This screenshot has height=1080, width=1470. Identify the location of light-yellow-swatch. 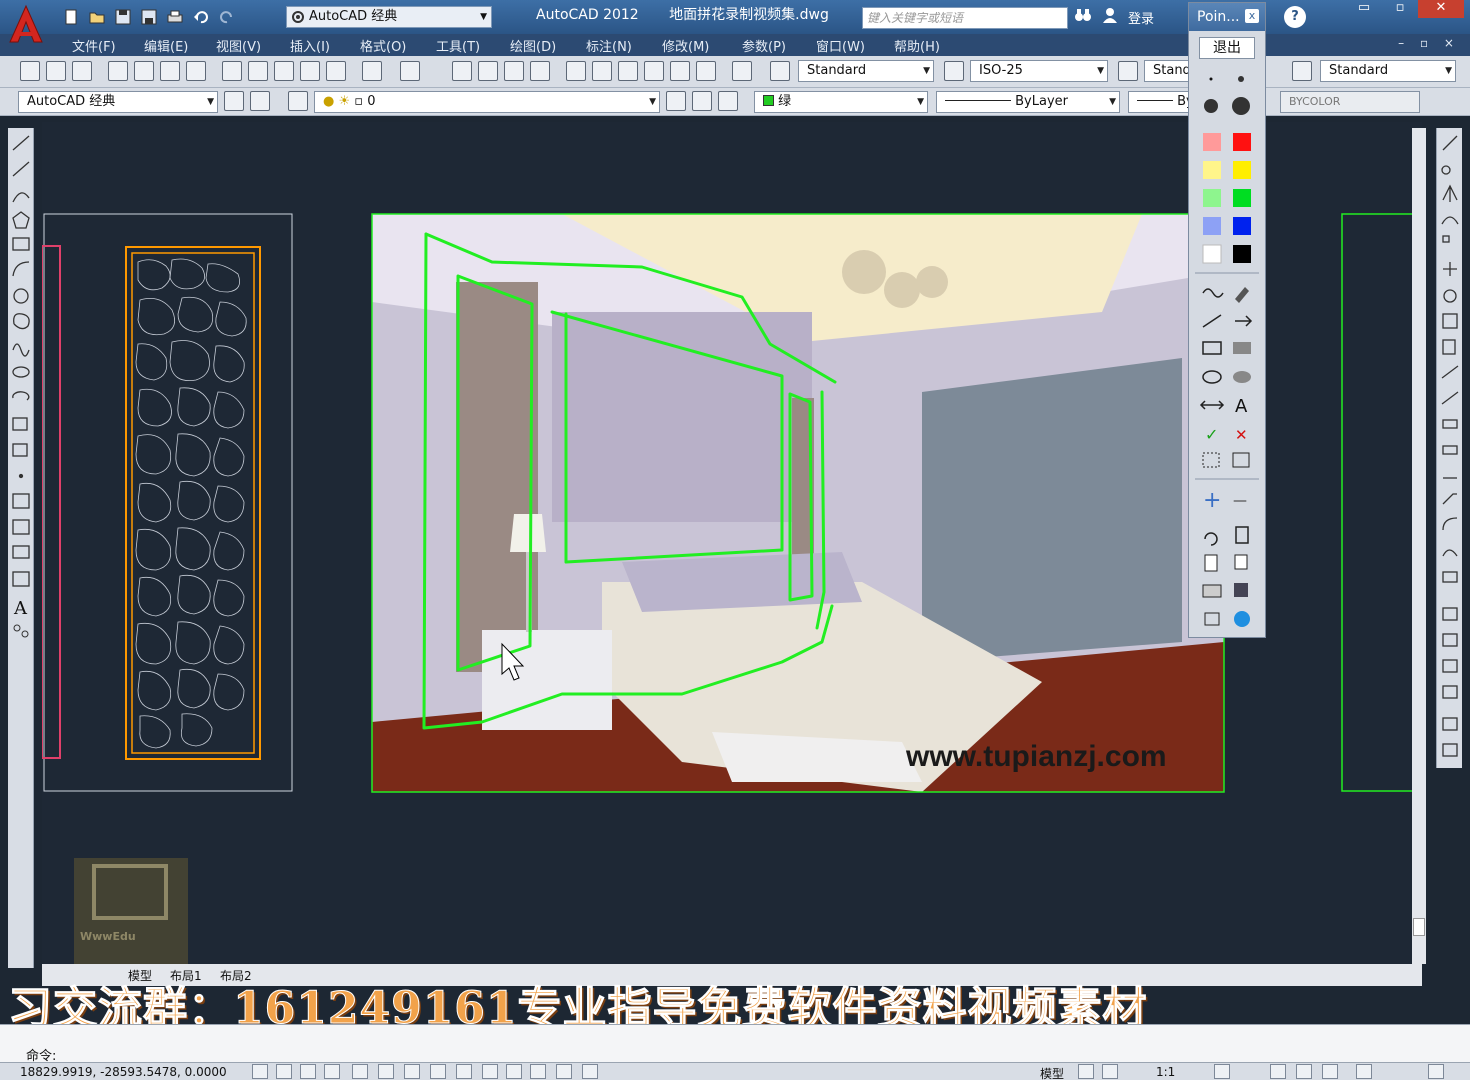
(1212, 170).